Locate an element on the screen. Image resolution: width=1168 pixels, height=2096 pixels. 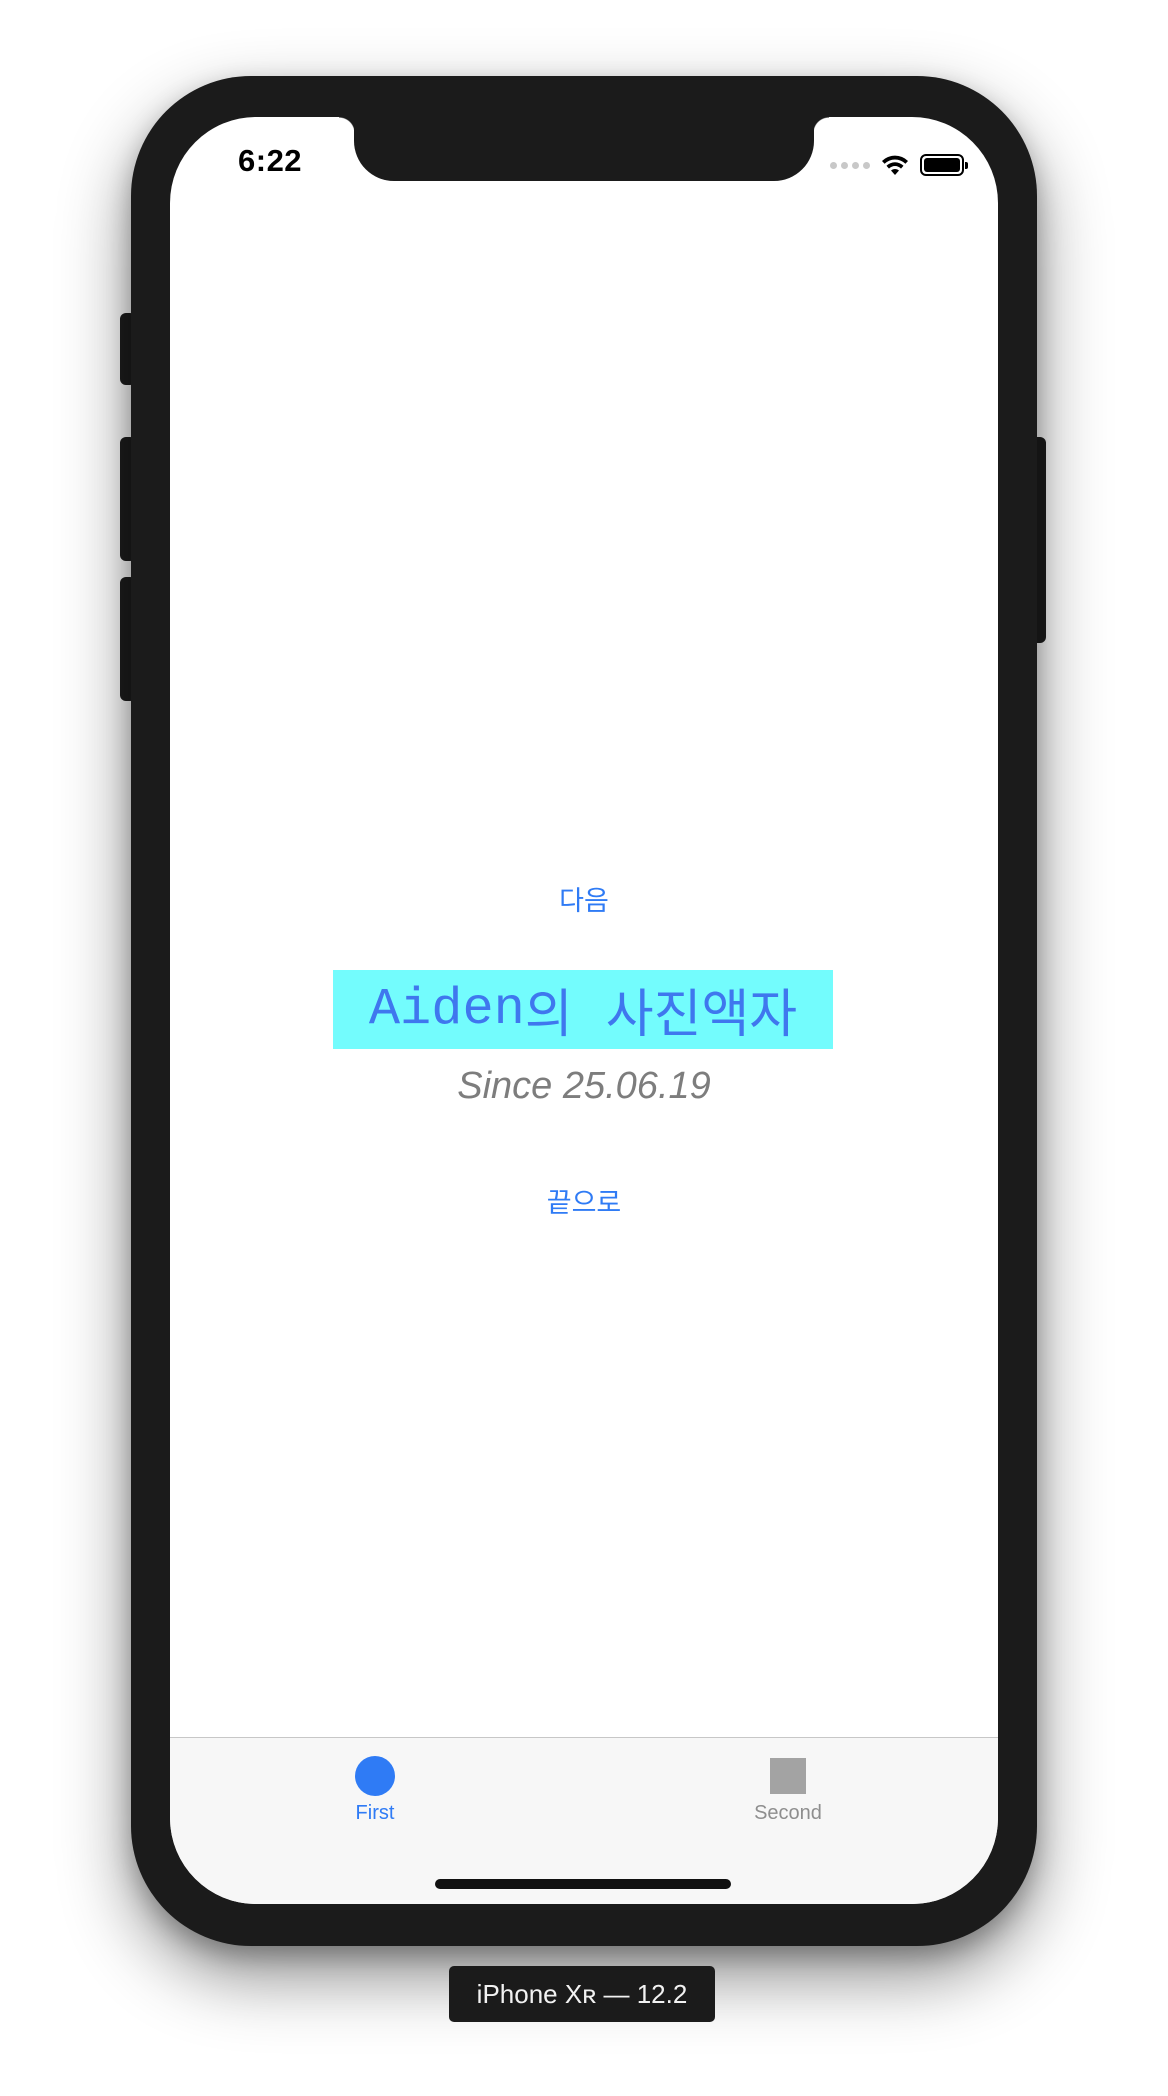
tab-second: Second is located at coordinates (788, 1790).